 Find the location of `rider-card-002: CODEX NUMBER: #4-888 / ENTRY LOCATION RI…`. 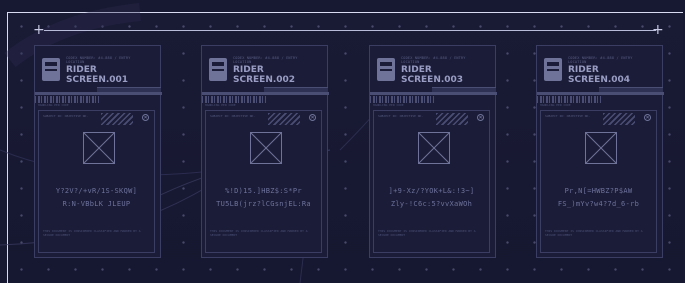

rider-card-002: CODEX NUMBER: #4-888 / ENTRY LOCATION RI… is located at coordinates (265, 151).